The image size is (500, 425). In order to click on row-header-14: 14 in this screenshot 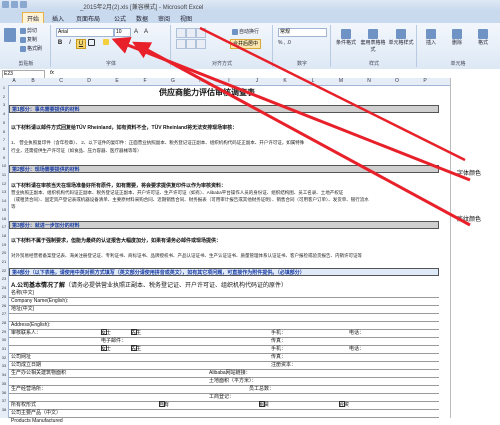, I will do `click(4, 200)`.